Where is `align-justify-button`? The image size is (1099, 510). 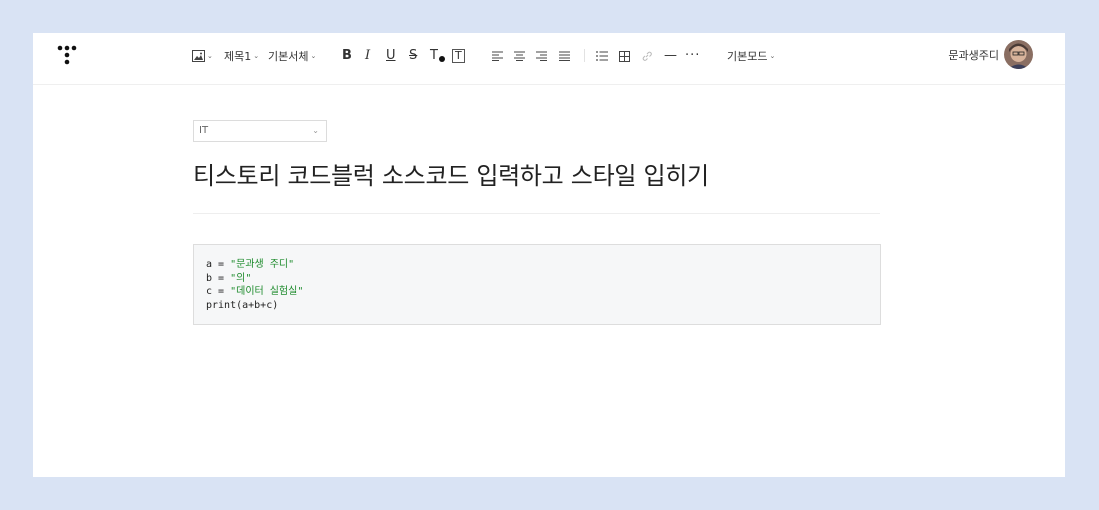
align-justify-button is located at coordinates (564, 56).